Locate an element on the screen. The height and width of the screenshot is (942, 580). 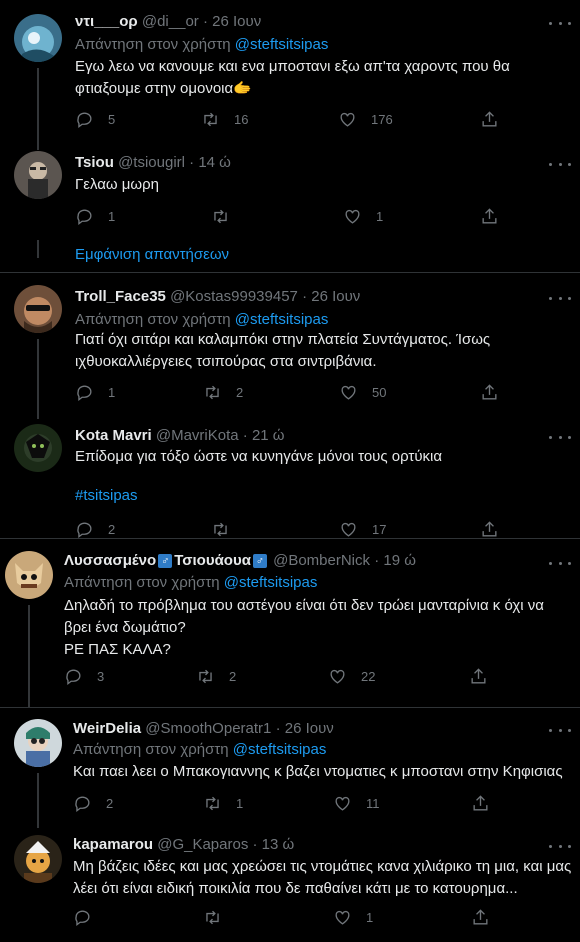
like-count: 11 is located at coordinates (373, 803).